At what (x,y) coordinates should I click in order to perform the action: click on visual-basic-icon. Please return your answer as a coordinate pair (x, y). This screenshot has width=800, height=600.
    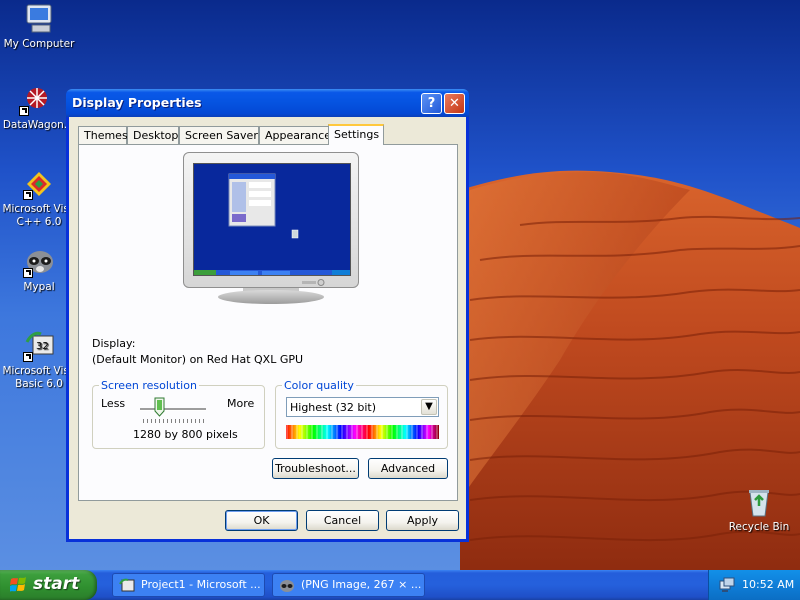
    Looking at the image, I should click on (127, 585).